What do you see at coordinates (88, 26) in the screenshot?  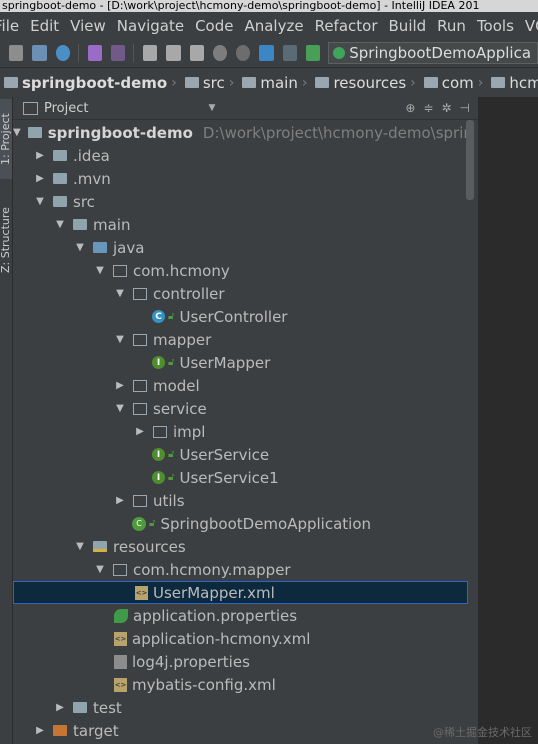 I see `menu-view: View` at bounding box center [88, 26].